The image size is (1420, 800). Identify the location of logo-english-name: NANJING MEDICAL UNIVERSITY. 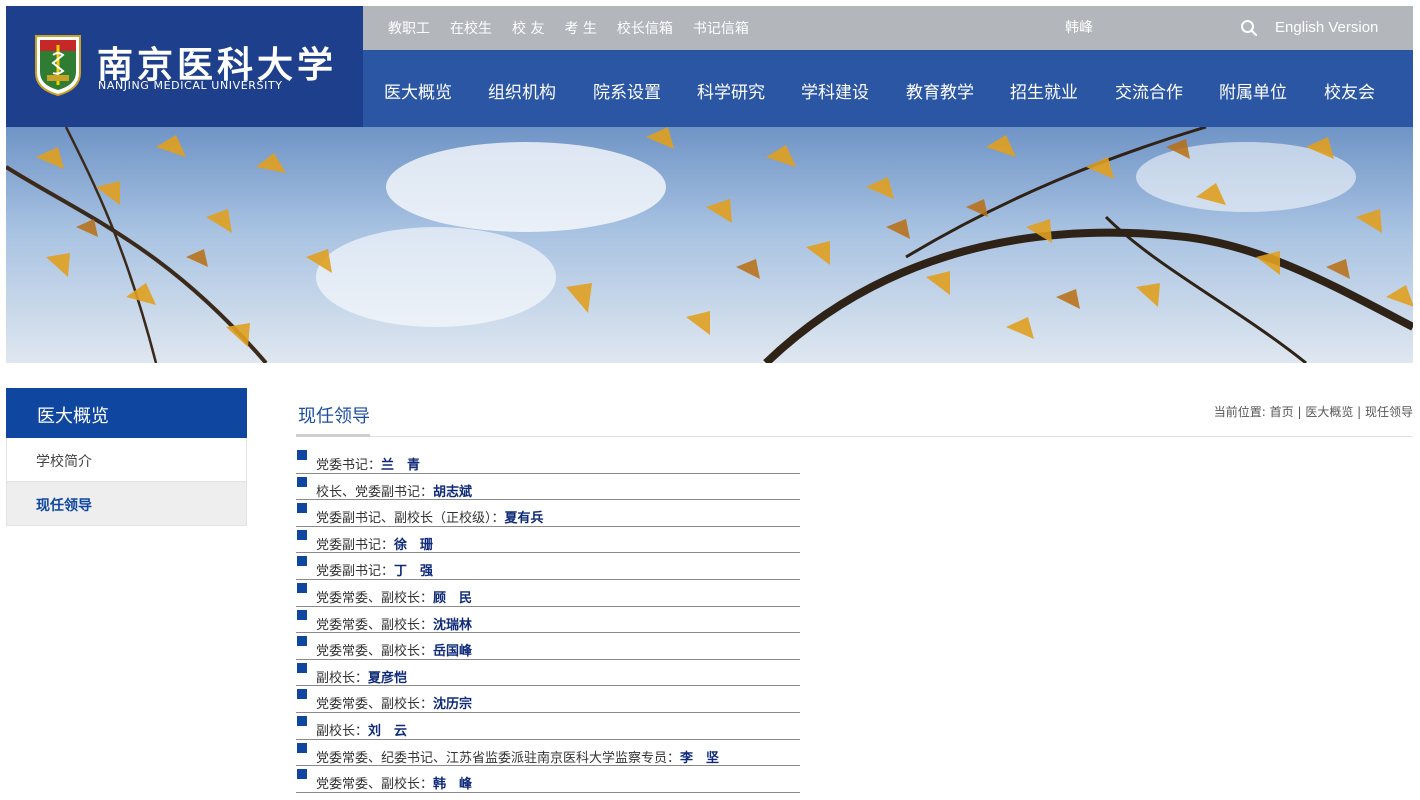
(190, 85).